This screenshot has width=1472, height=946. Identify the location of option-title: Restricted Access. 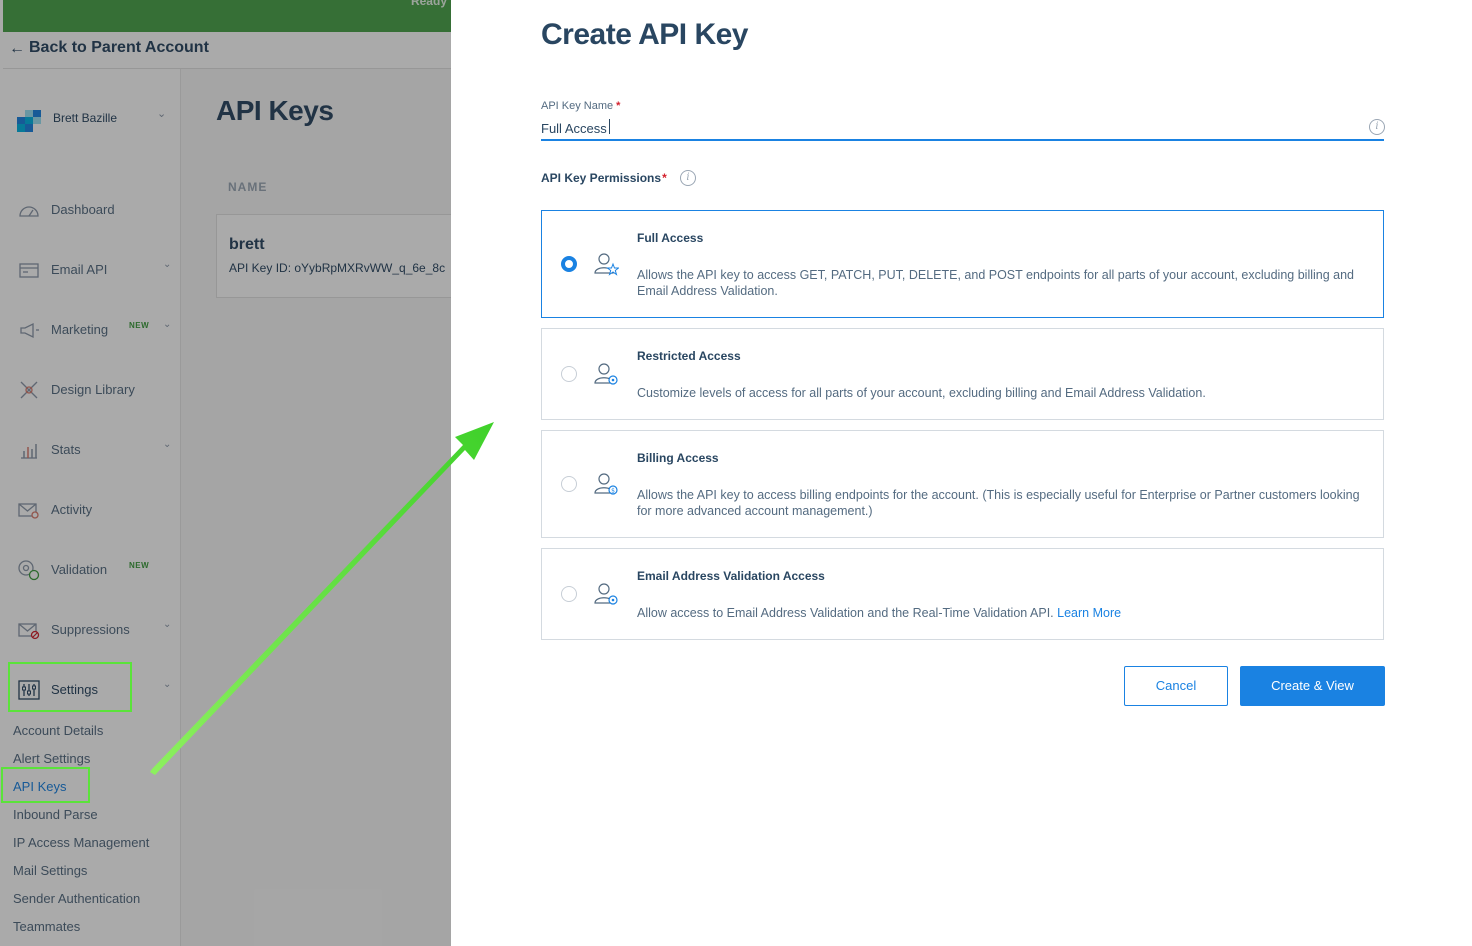
(689, 356).